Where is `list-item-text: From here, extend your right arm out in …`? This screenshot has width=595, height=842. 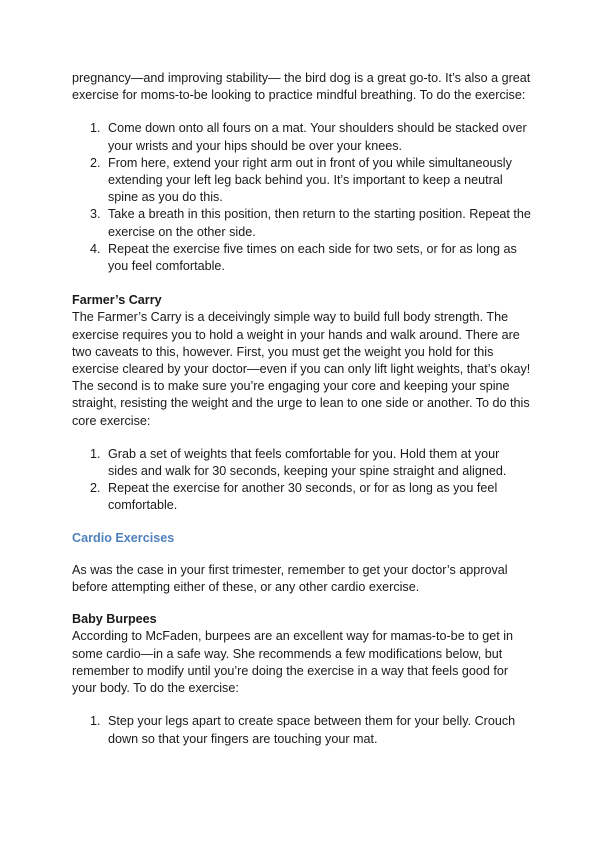 list-item-text: From here, extend your right arm out in … is located at coordinates (310, 180).